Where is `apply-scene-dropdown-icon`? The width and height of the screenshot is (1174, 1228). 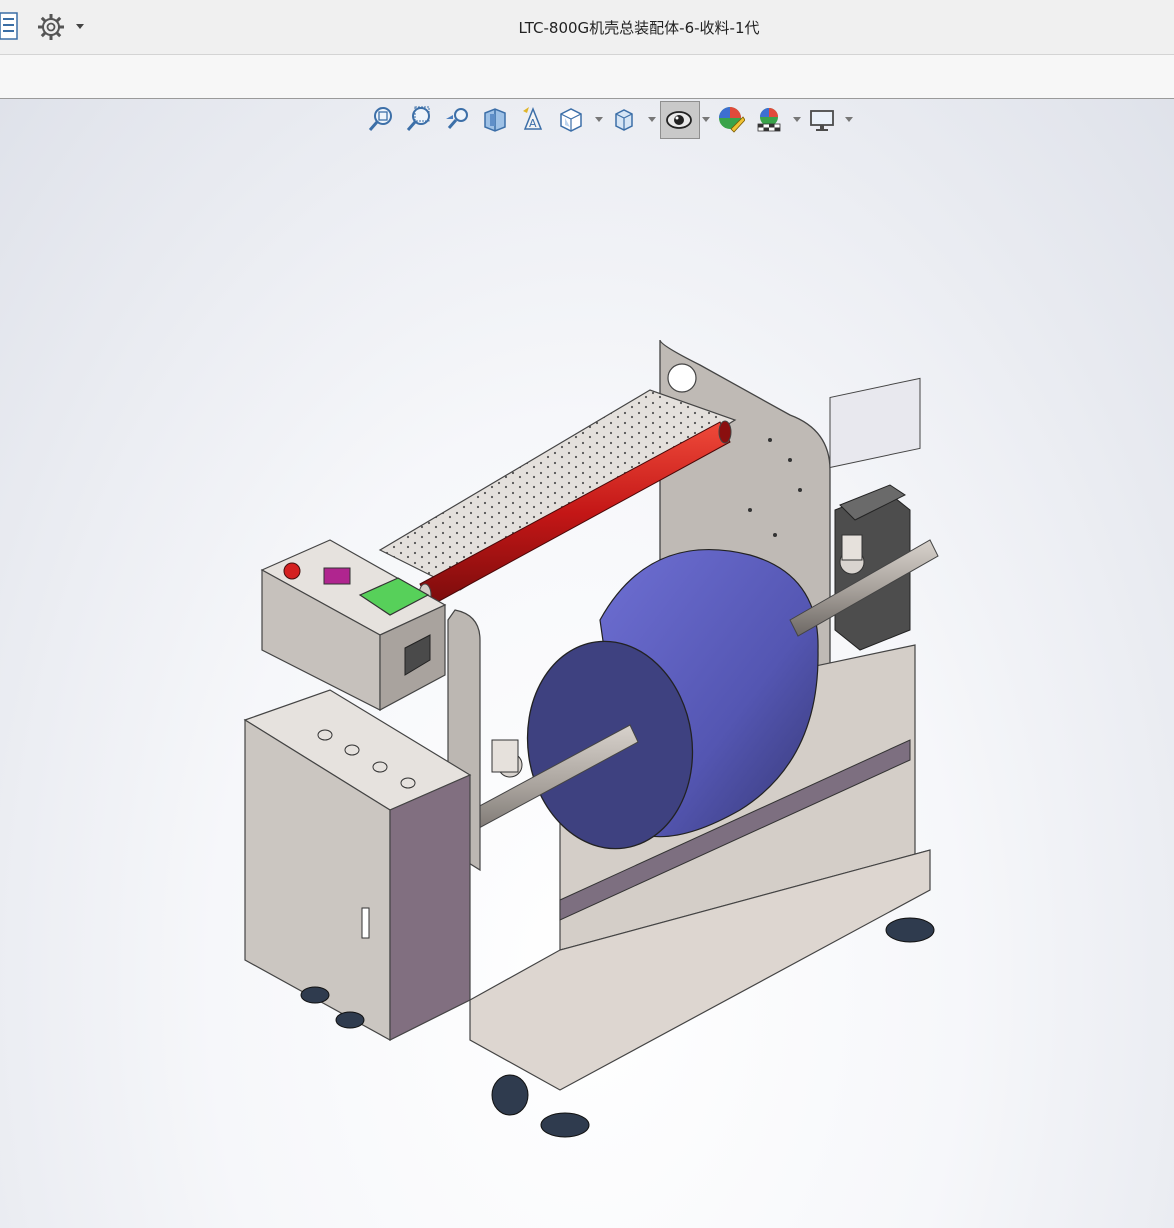 apply-scene-dropdown-icon is located at coordinates (797, 119).